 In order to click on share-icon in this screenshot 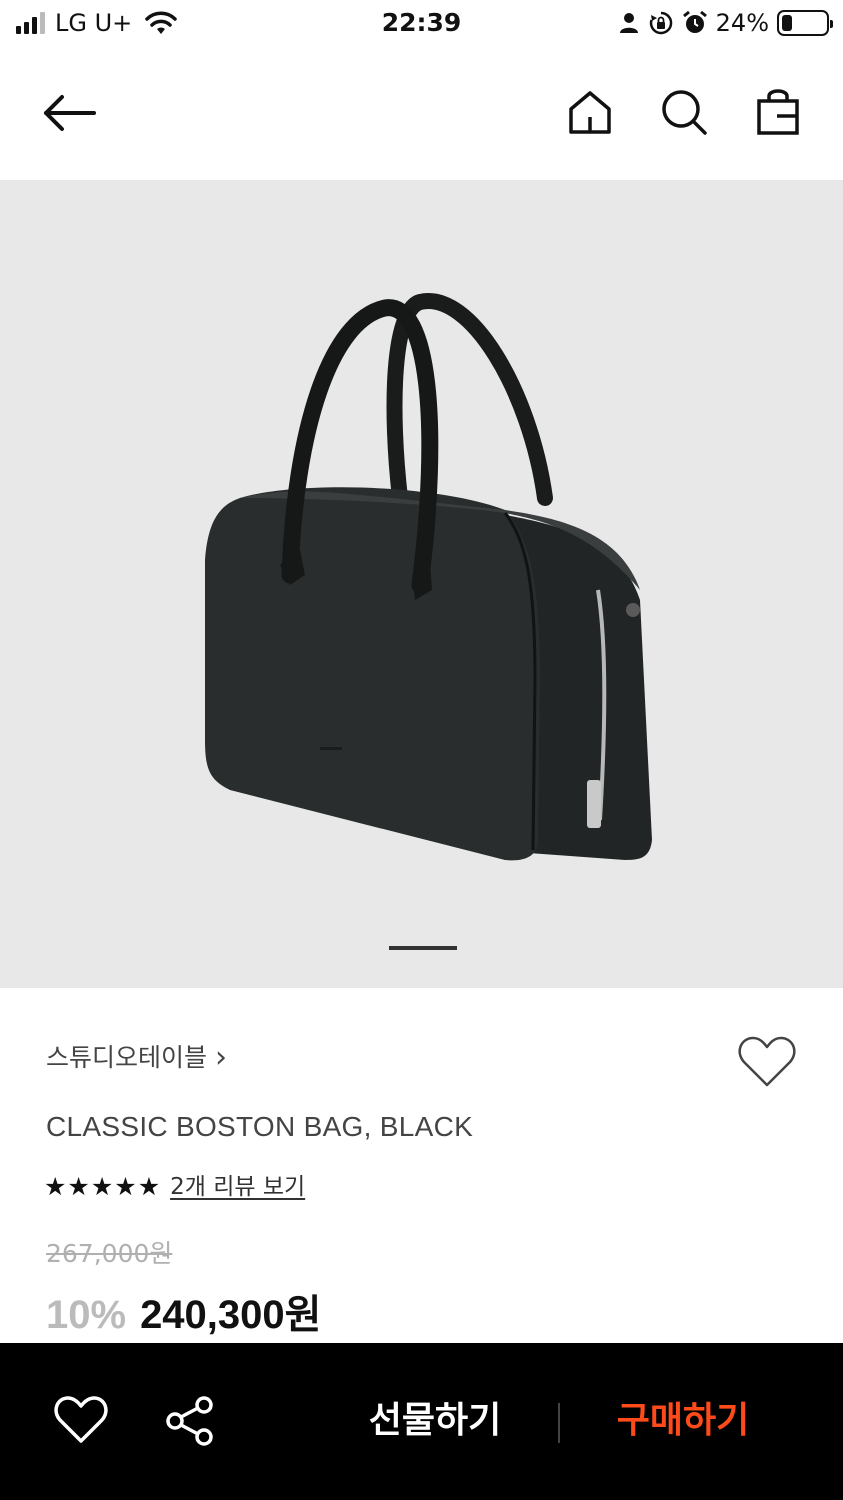, I will do `click(189, 1421)`.